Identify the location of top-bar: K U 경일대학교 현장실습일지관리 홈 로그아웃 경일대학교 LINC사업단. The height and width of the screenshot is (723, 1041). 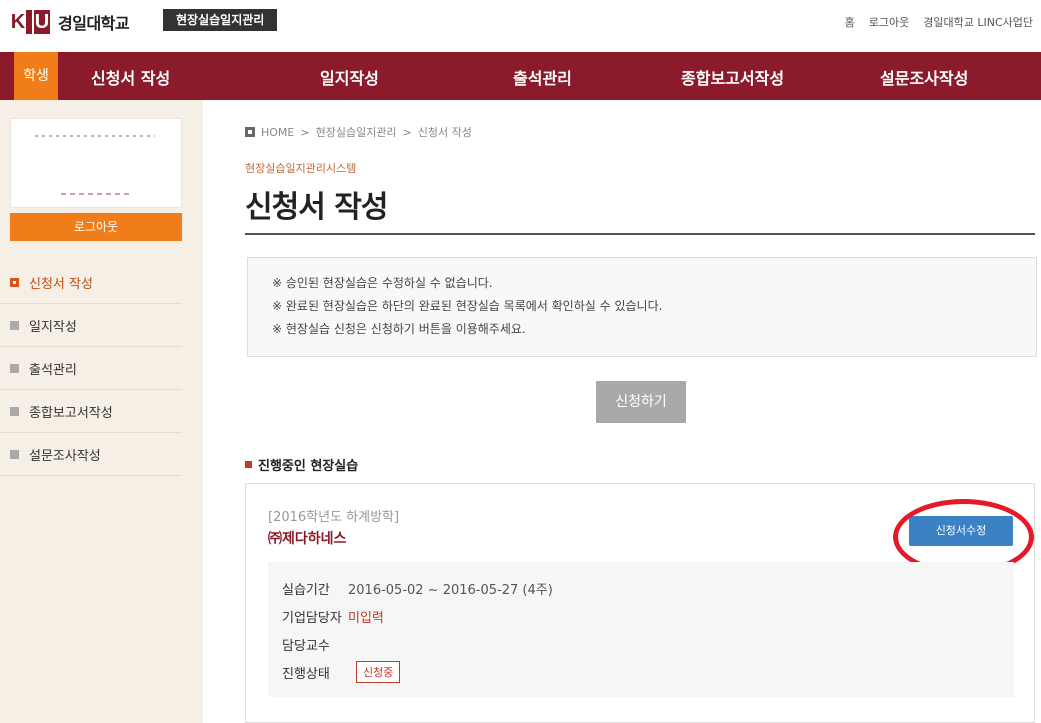
(520, 26).